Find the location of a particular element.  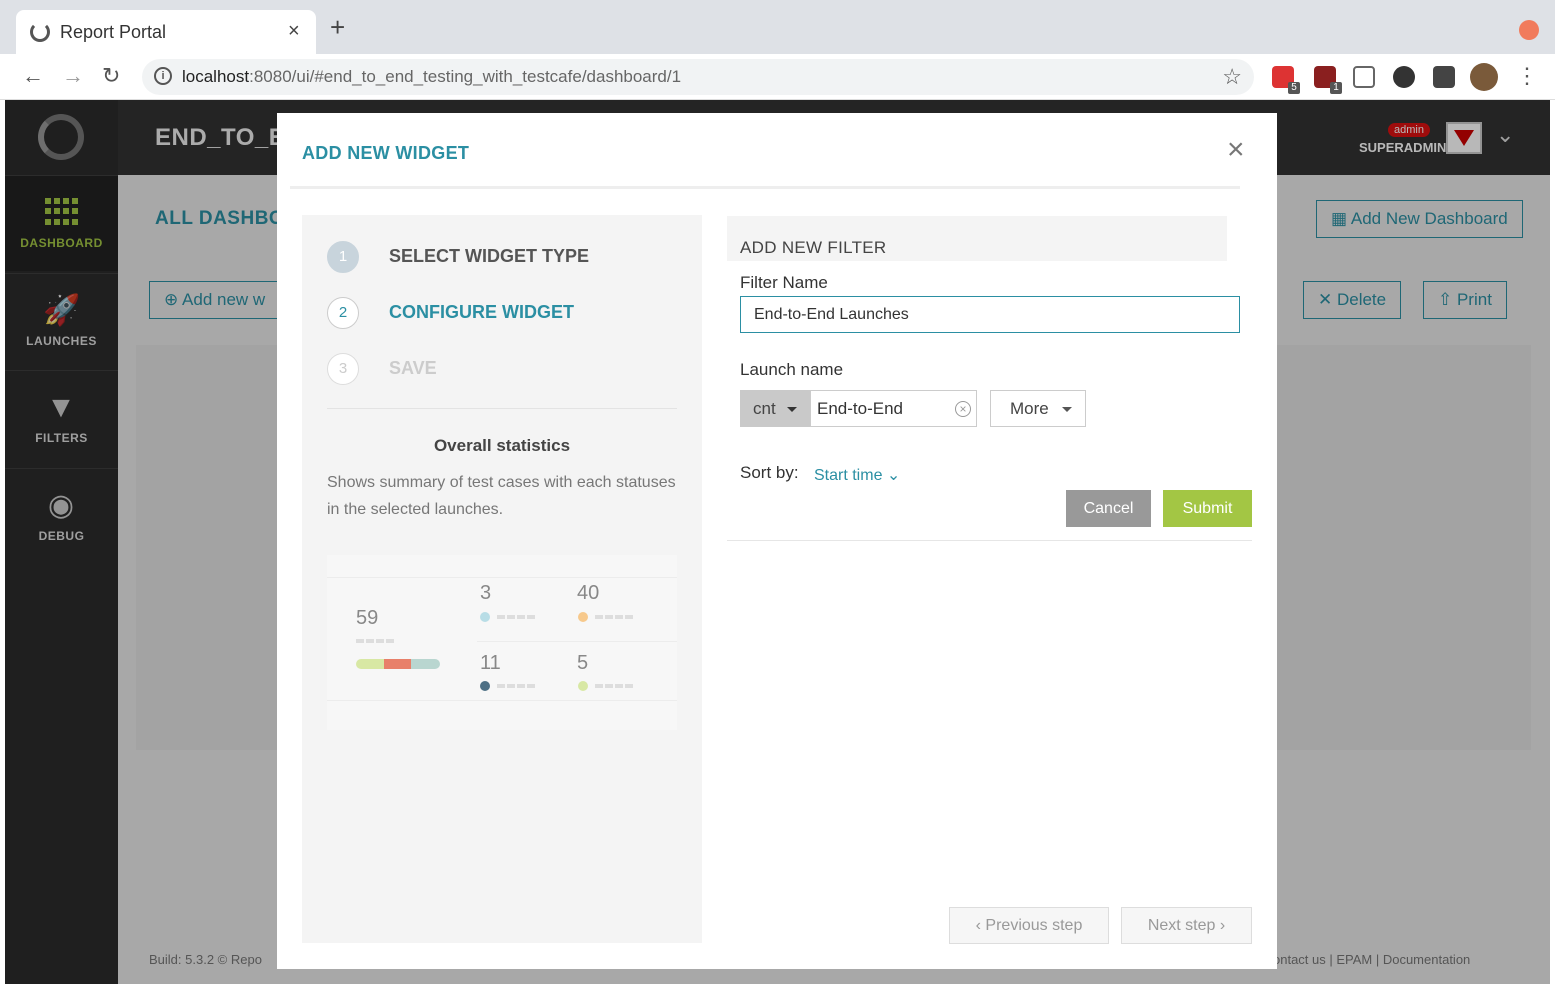

filter-name-input: End-to-End Launches is located at coordinates (990, 314).